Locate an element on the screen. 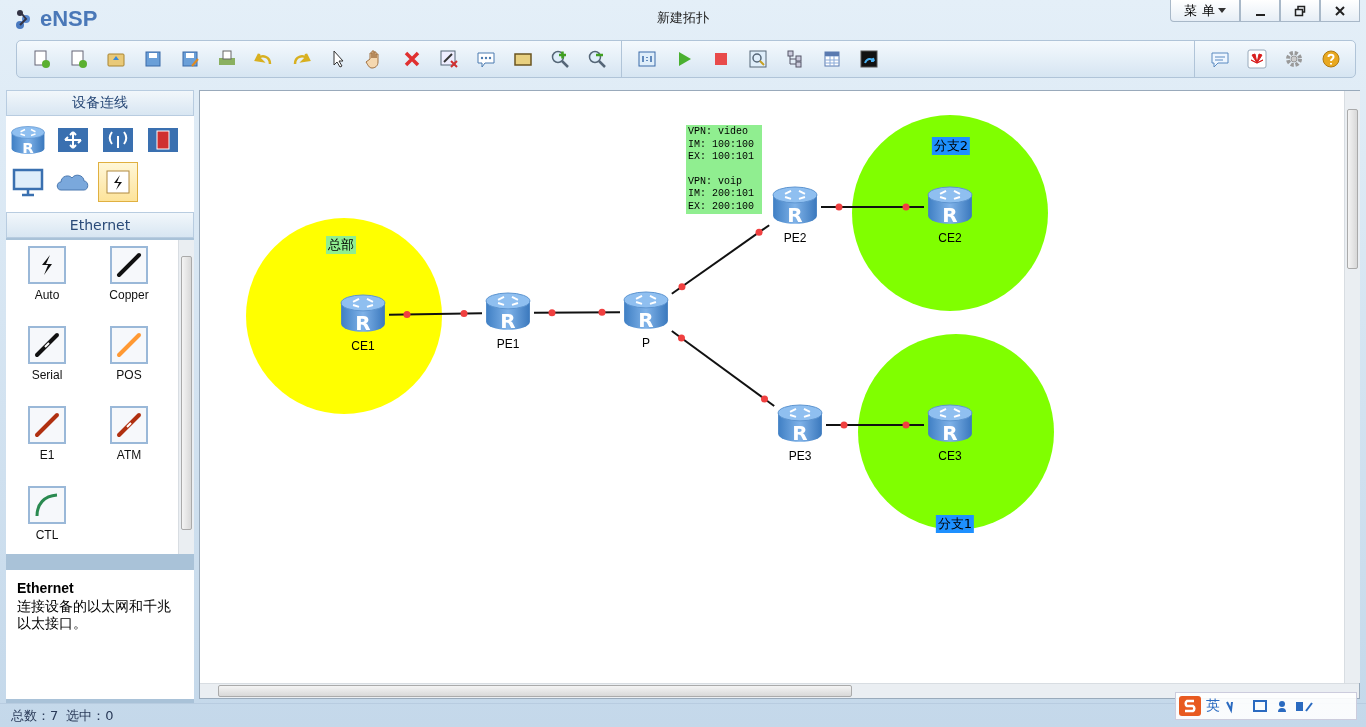  menu-button: 菜 单 is located at coordinates (1205, 11).